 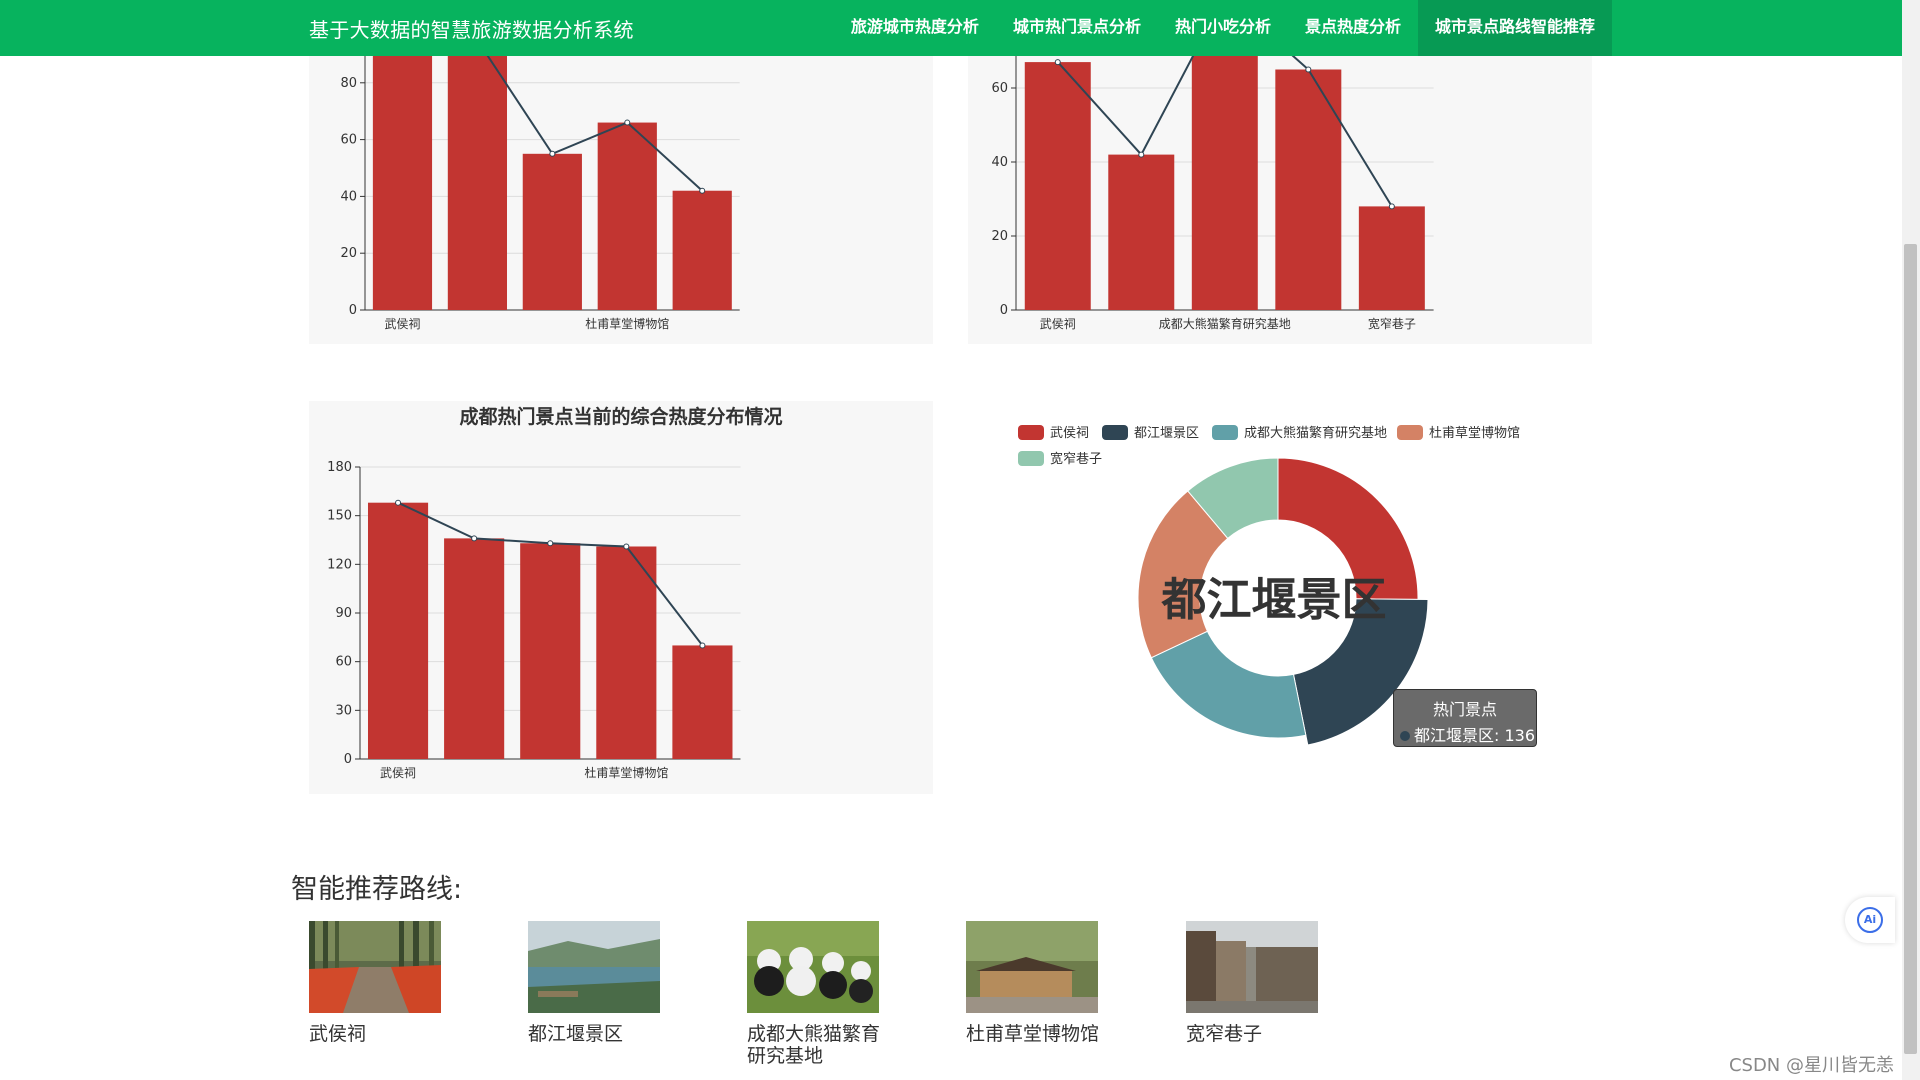 What do you see at coordinates (343, 710) in the screenshot?
I see `y-tick-label: 30` at bounding box center [343, 710].